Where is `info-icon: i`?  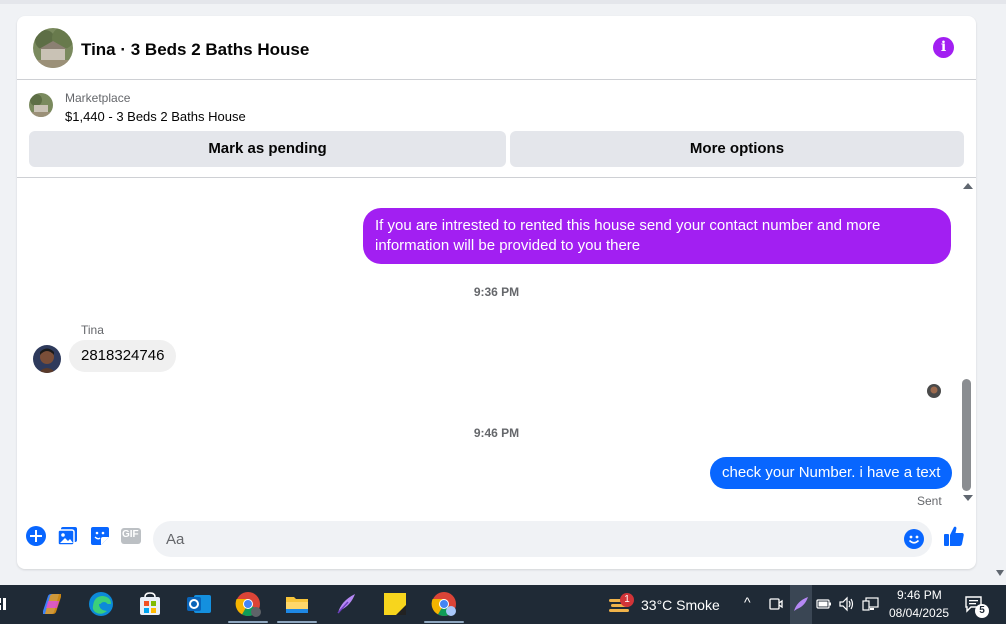 info-icon: i is located at coordinates (943, 47).